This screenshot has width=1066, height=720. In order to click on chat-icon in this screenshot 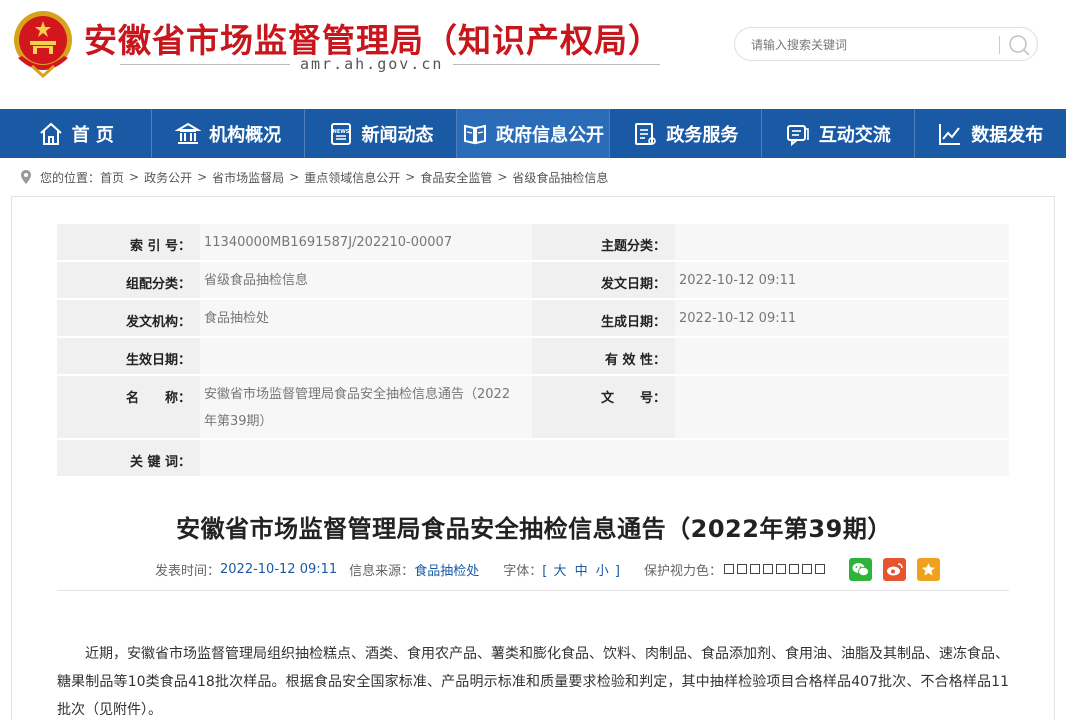, I will do `click(797, 135)`.